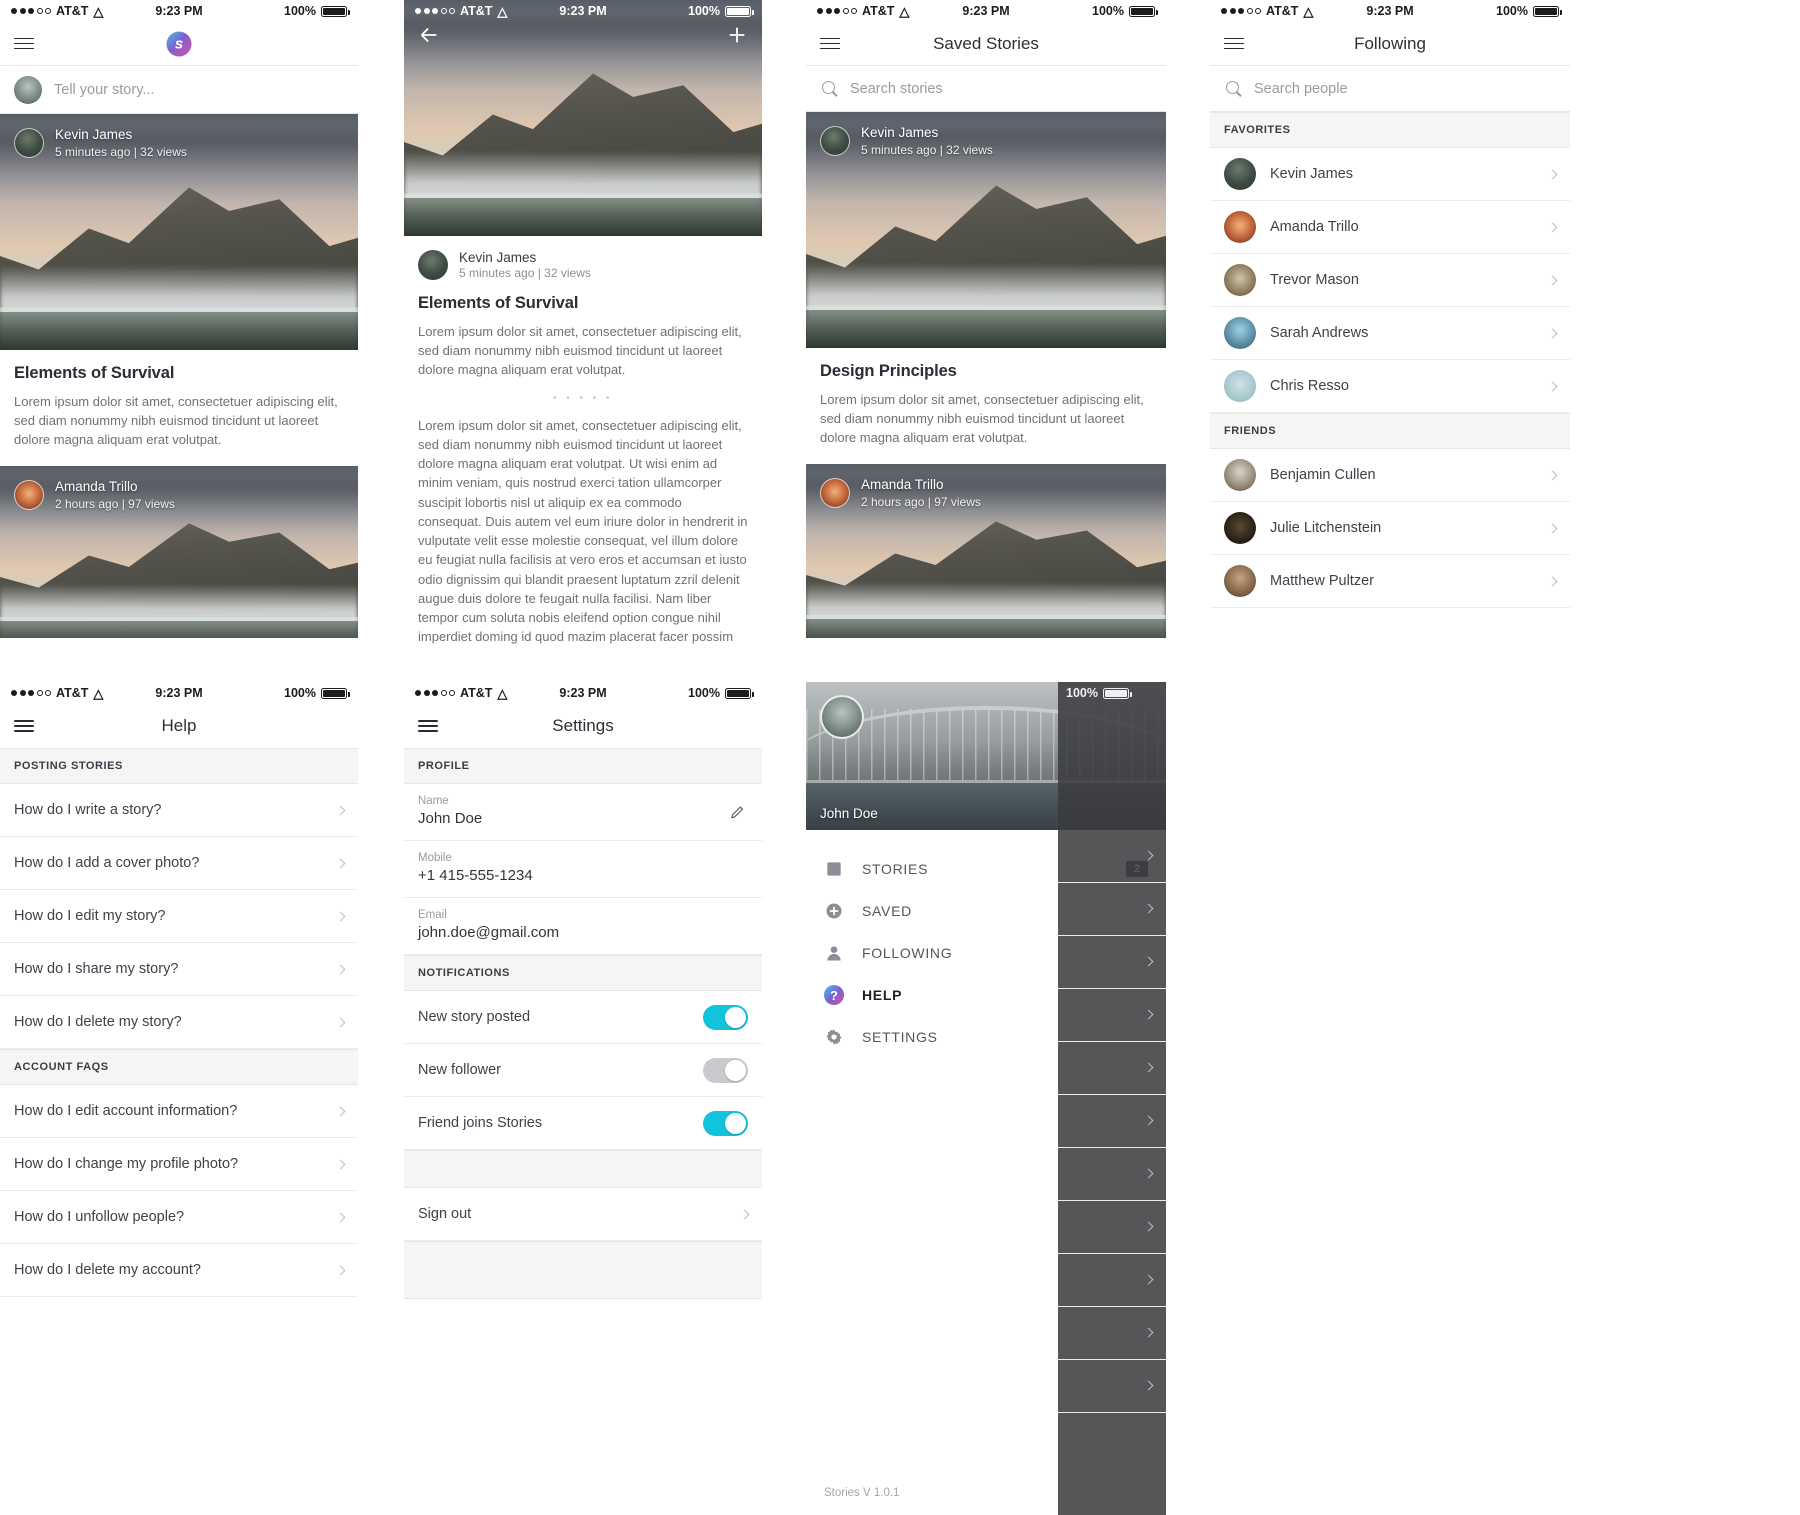 This screenshot has width=1800, height=1515. Describe the element at coordinates (429, 37) in the screenshot. I see `back-button` at that location.